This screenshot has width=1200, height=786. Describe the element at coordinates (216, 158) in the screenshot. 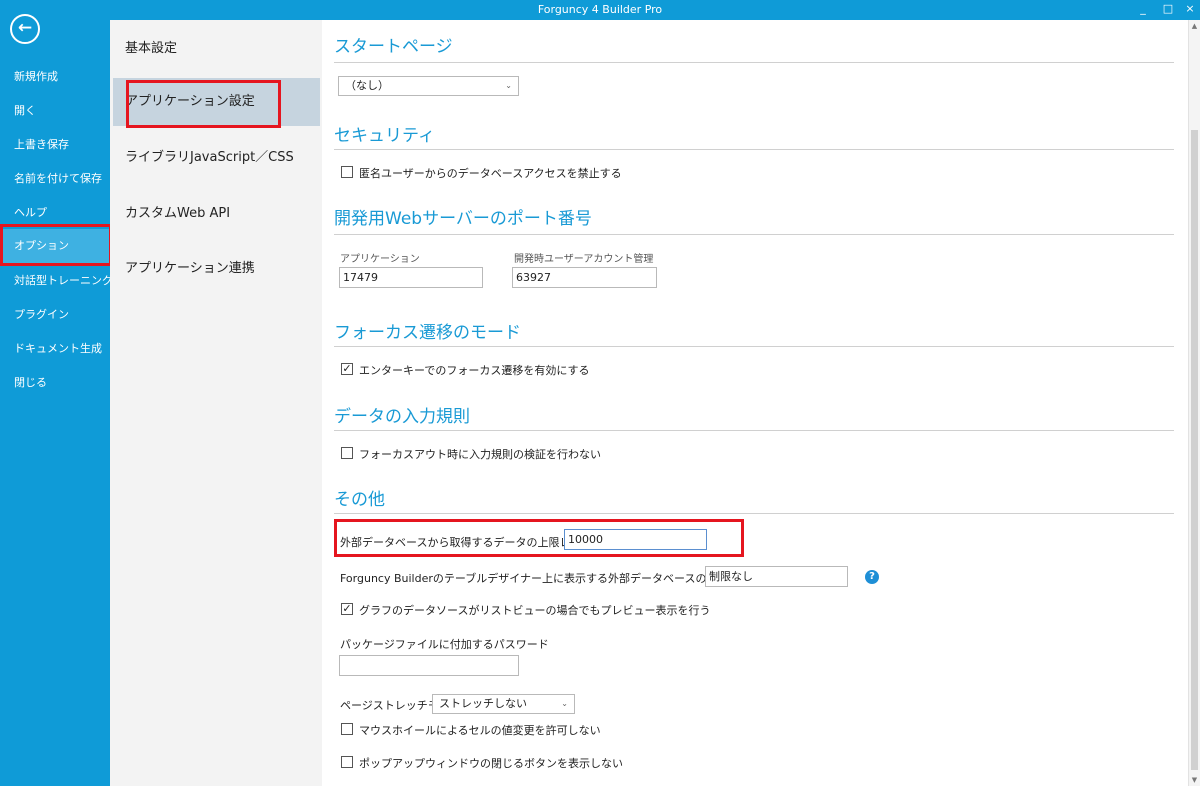

I see `category-library-js-css: ライブラリJavaScript／CSS` at that location.